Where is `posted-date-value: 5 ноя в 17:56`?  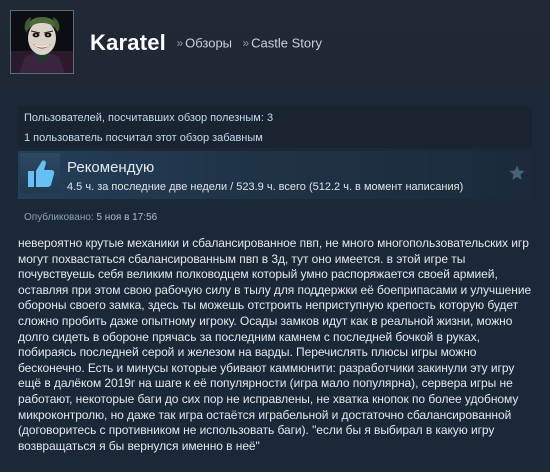
posted-date-value: 5 ноя в 17:56 is located at coordinates (127, 217).